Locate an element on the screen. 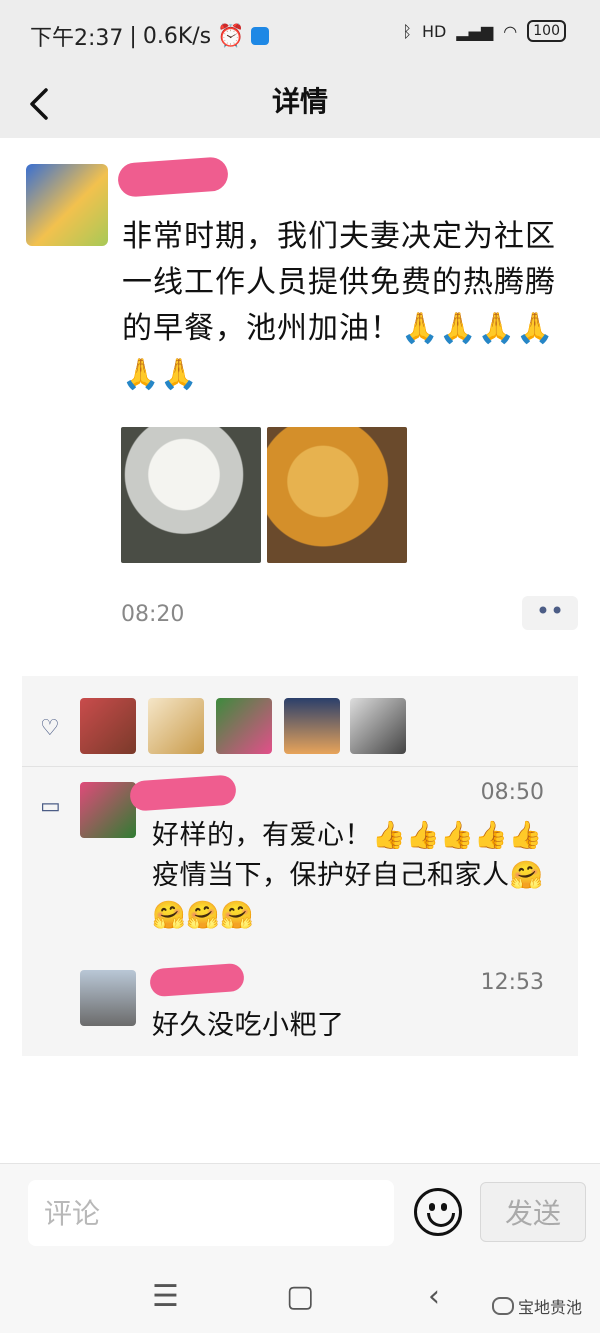 The image size is (600, 1333). comment-text: 好样的，有爱心！👍👍👍👍👍疫情当下，保护好自己和家人🤗🤗🤗🤗 is located at coordinates (348, 875).